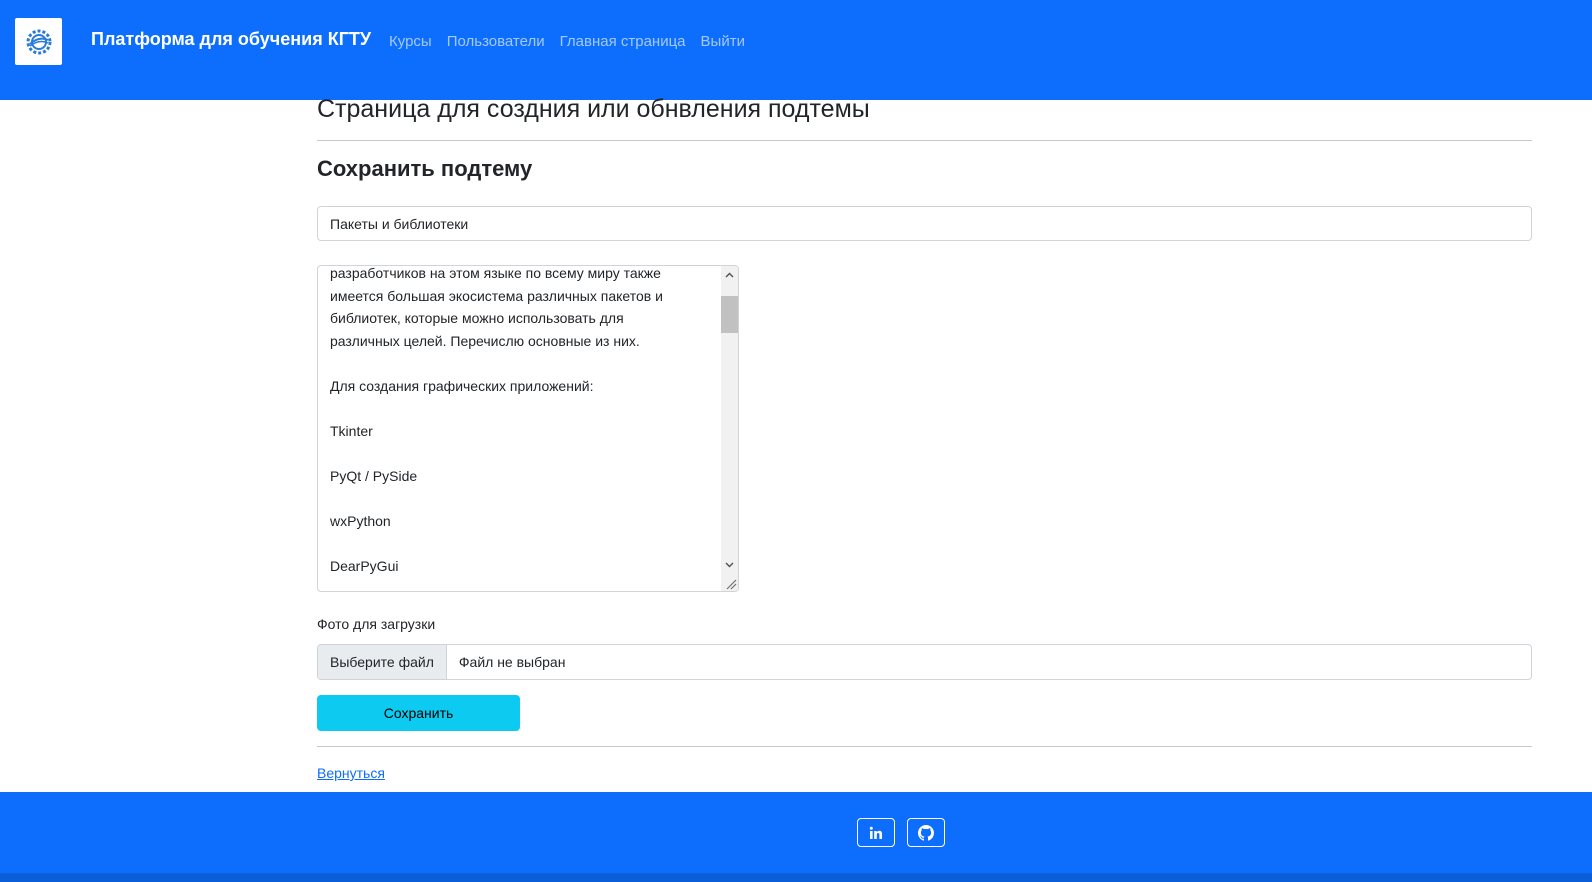 The image size is (1592, 882). I want to click on linkedin-button, so click(876, 832).